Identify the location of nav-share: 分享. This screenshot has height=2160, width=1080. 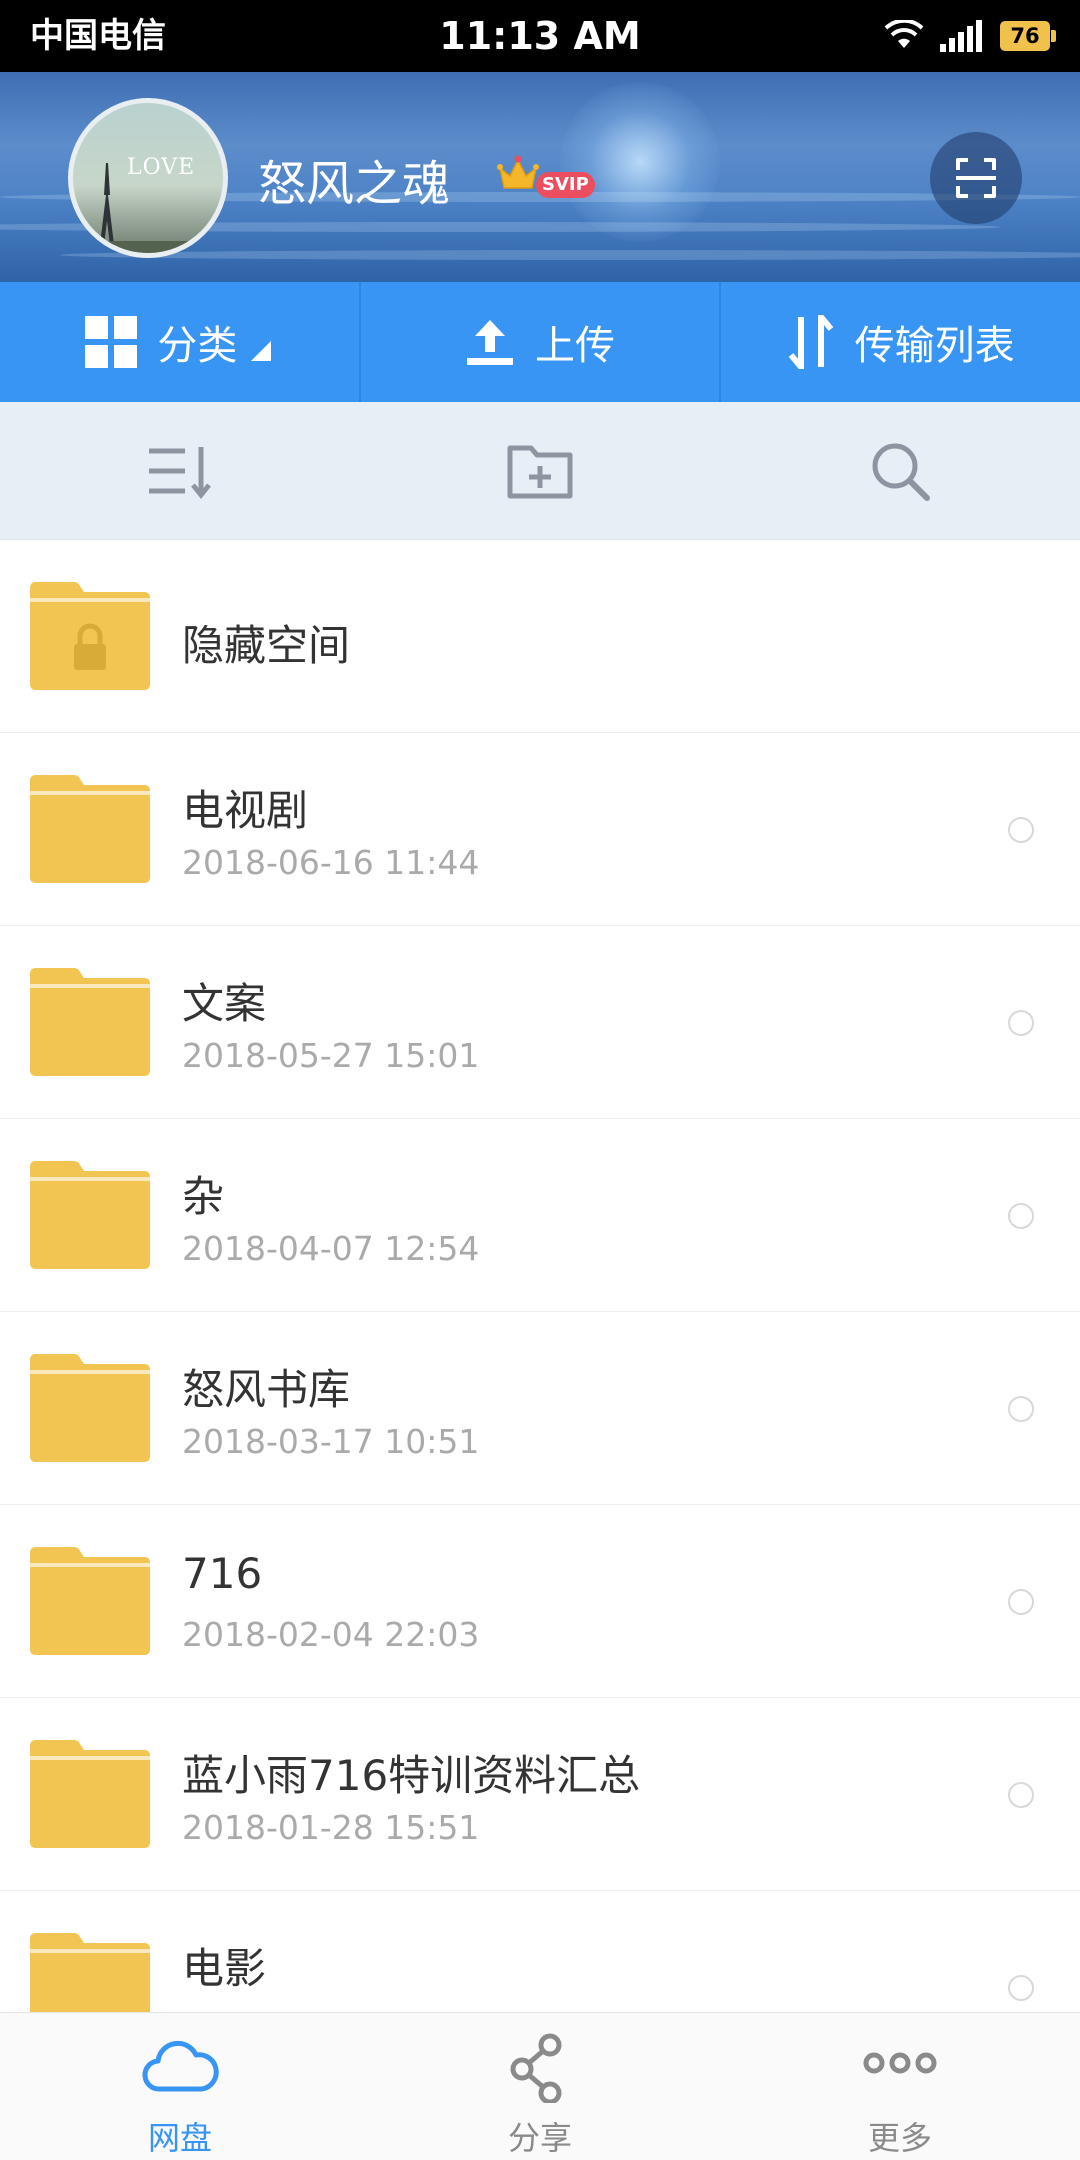
(540, 2086).